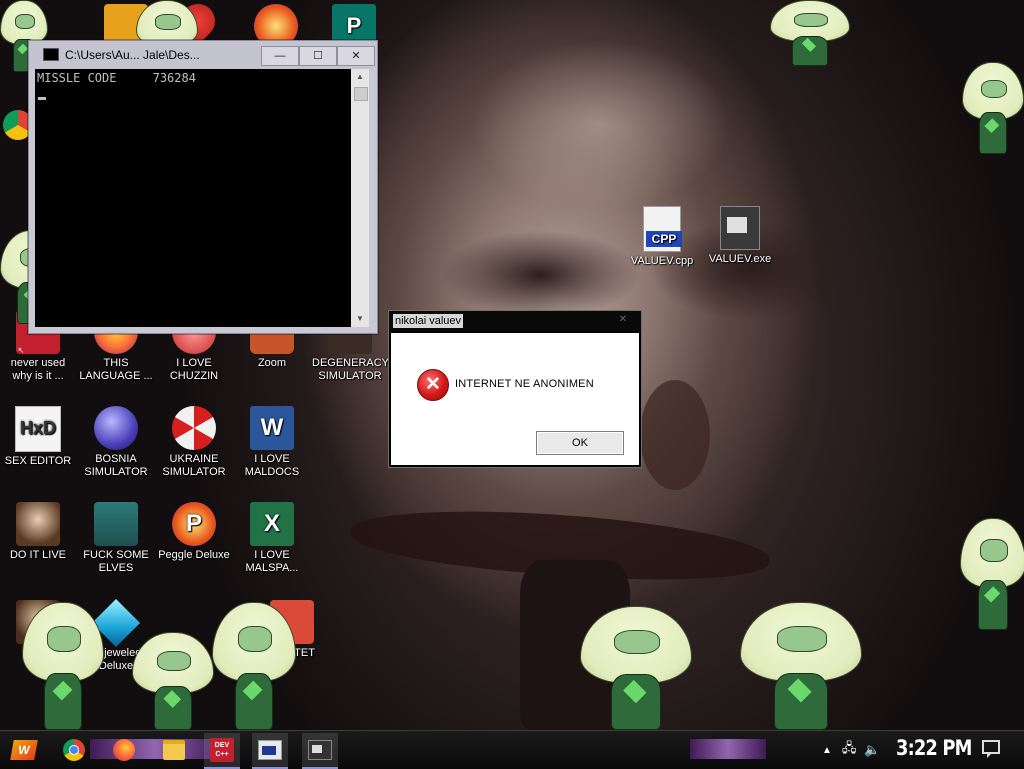  What do you see at coordinates (38, 555) in the screenshot?
I see `desktop-icon-label: DO IT LIVE` at bounding box center [38, 555].